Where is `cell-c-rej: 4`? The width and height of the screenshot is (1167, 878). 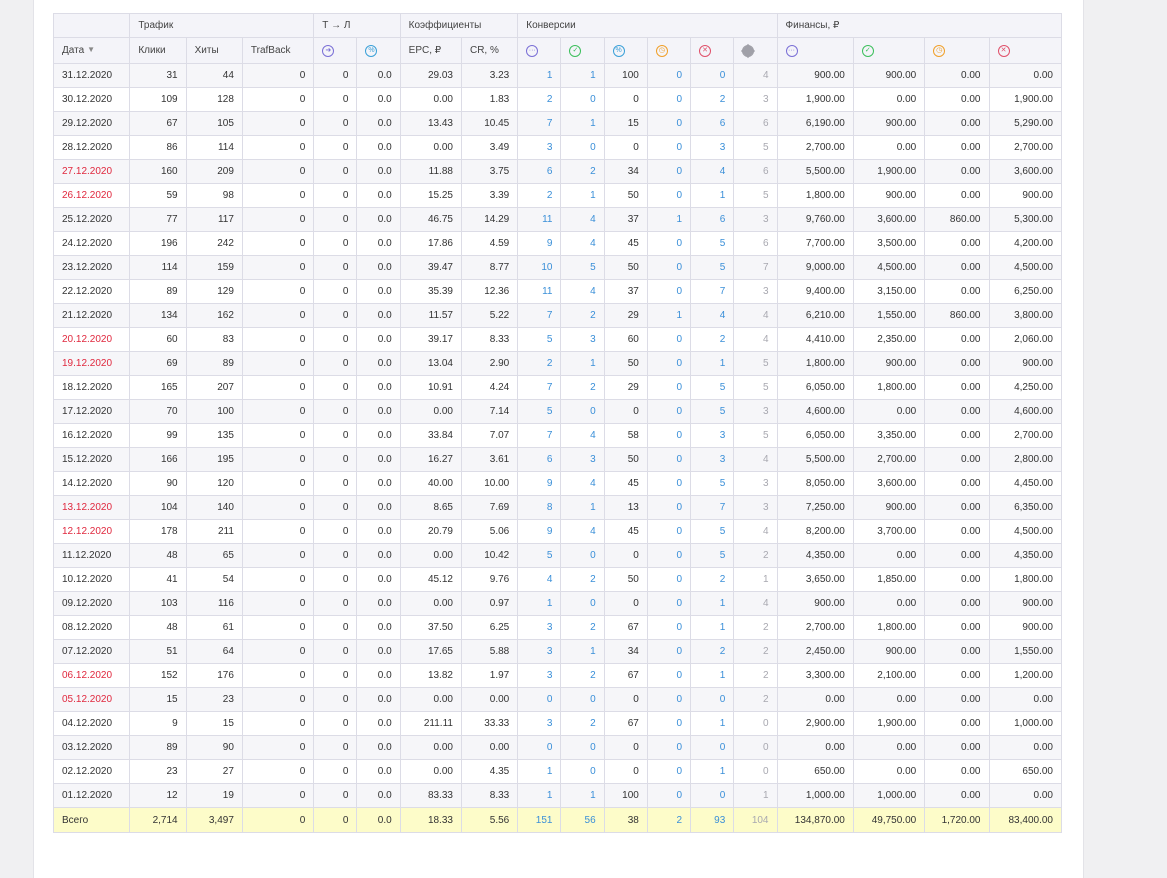 cell-c-rej: 4 is located at coordinates (712, 171).